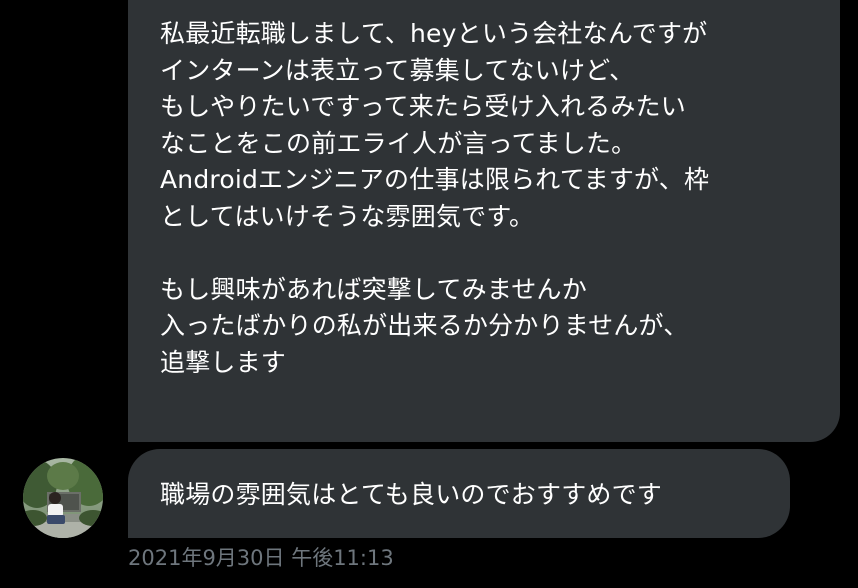 The height and width of the screenshot is (588, 858). What do you see at coordinates (223, 362) in the screenshot?
I see `message-line: 追撃します` at bounding box center [223, 362].